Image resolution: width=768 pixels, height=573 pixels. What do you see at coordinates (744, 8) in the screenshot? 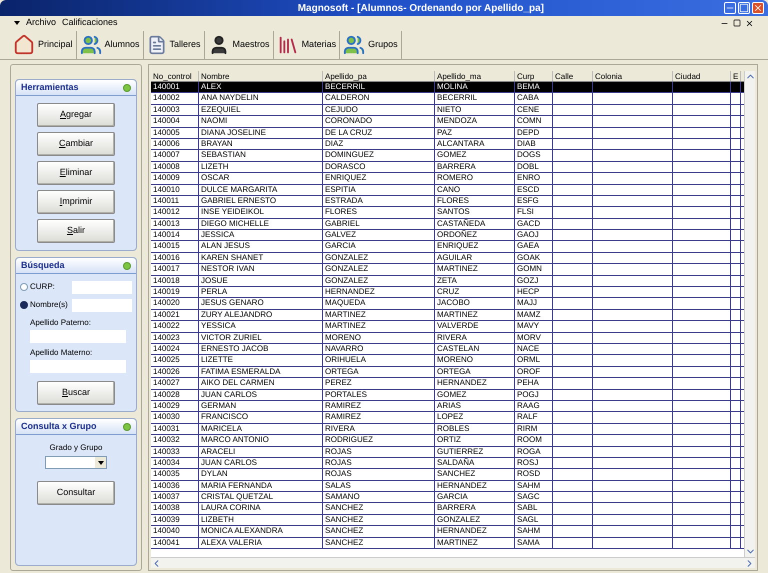
I see `maximize-icon` at bounding box center [744, 8].